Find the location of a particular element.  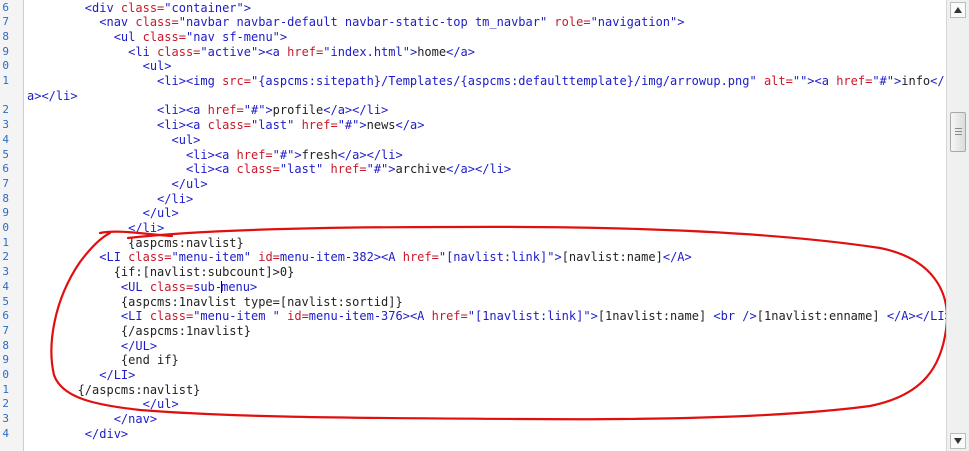

code-token: "nav sf-menu" is located at coordinates (232, 36).